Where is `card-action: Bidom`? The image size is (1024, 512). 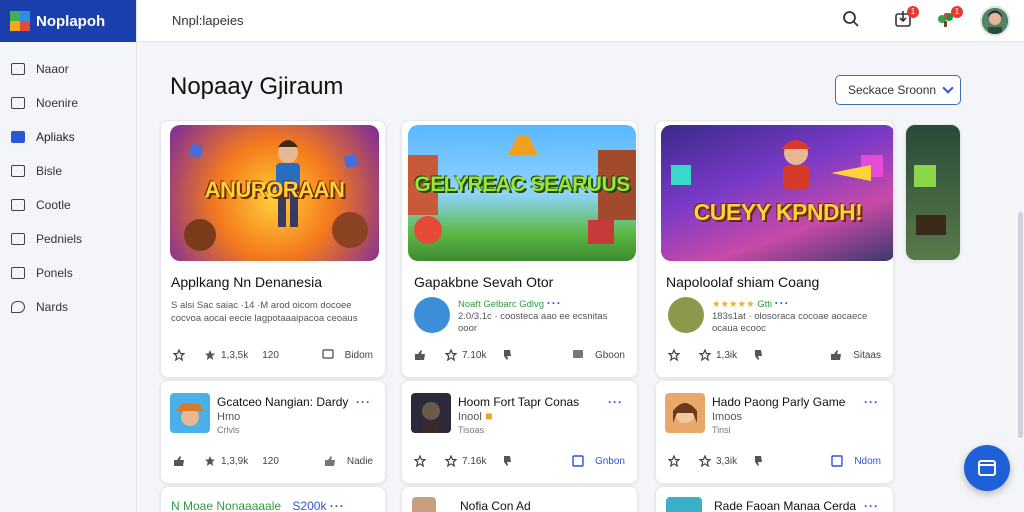
card-action: Bidom is located at coordinates (347, 355).